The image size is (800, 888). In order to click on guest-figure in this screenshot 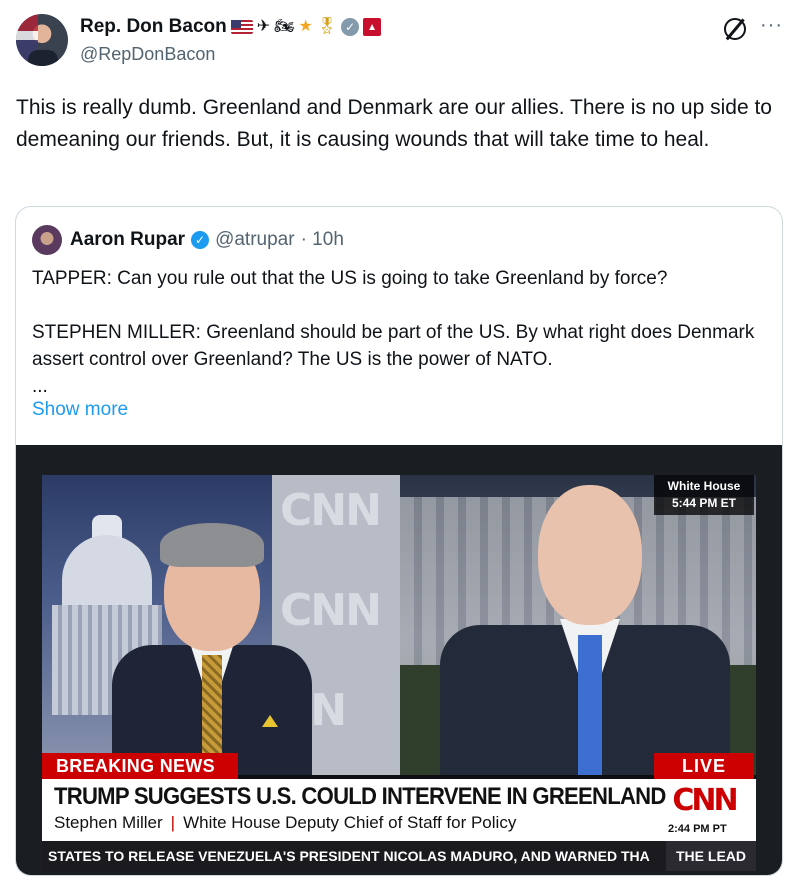, I will do `click(585, 630)`.